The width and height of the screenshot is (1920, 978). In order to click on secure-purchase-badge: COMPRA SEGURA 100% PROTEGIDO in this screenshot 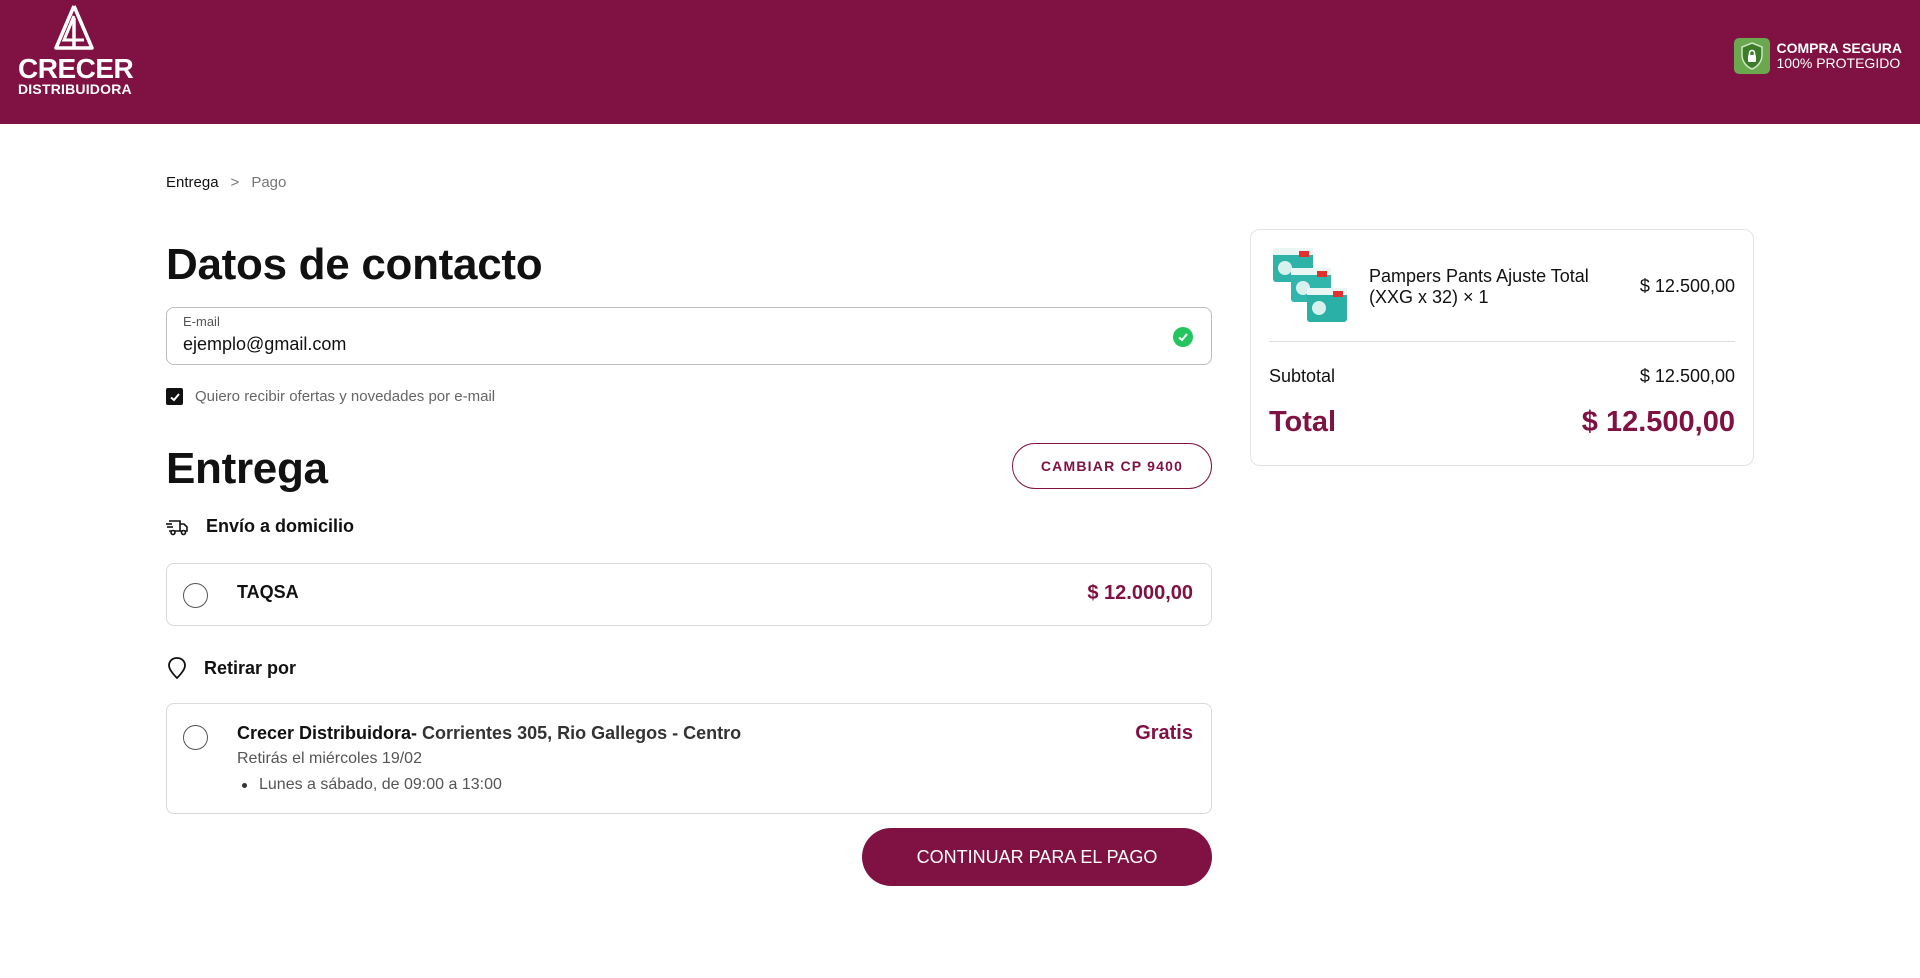, I will do `click(1818, 56)`.